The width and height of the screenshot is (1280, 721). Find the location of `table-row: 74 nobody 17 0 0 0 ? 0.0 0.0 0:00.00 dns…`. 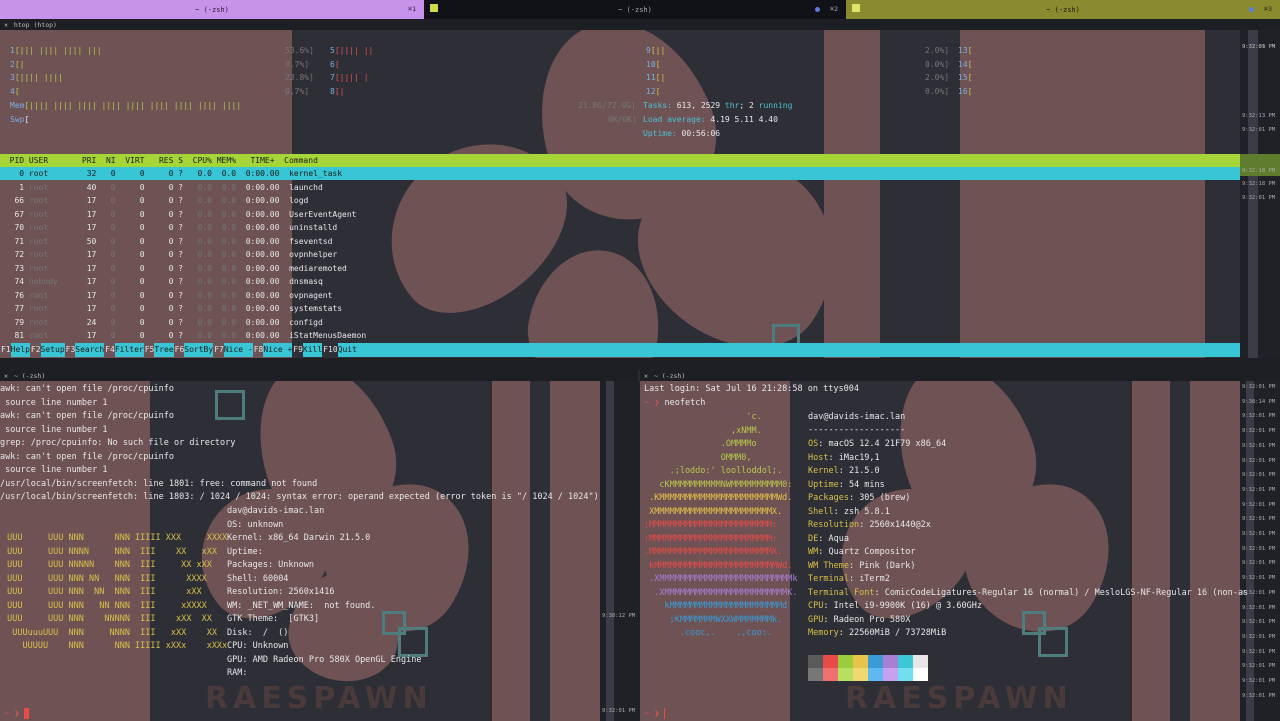

table-row: 74 nobody 17 0 0 0 ? 0.0 0.0 0:00.00 dns… is located at coordinates (620, 282).